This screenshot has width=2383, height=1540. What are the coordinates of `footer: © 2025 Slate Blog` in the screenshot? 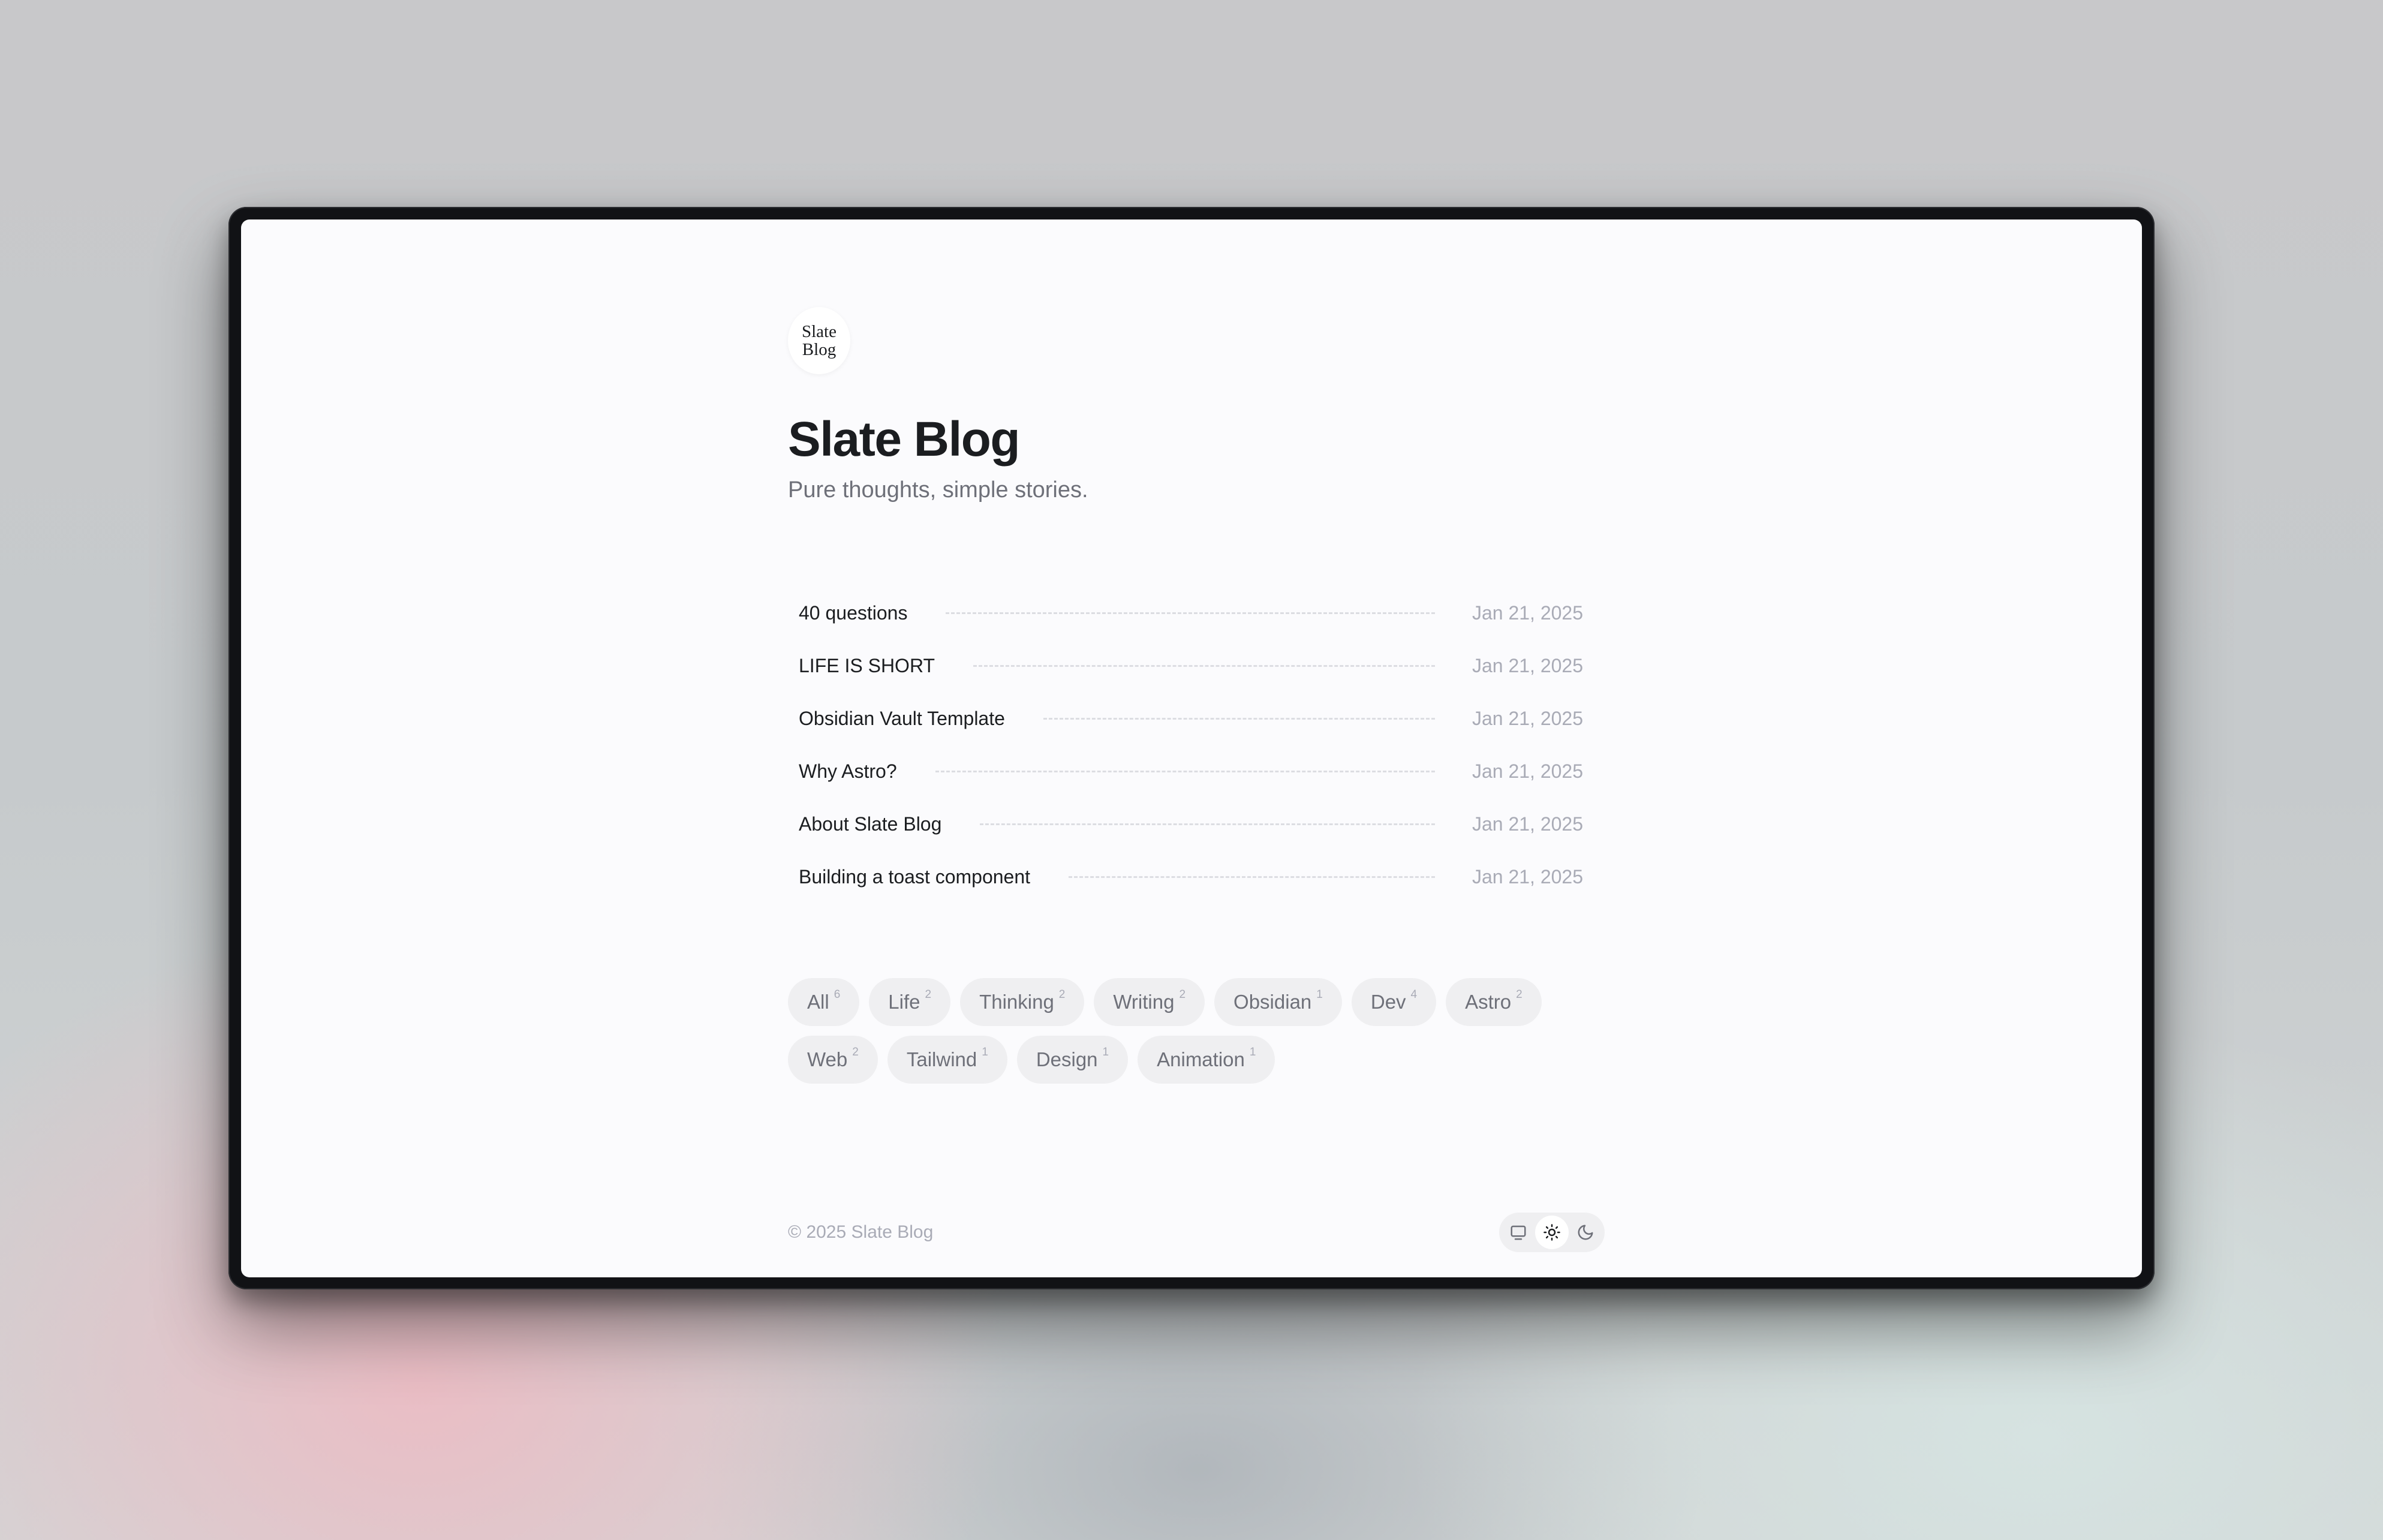 It's located at (1196, 1232).